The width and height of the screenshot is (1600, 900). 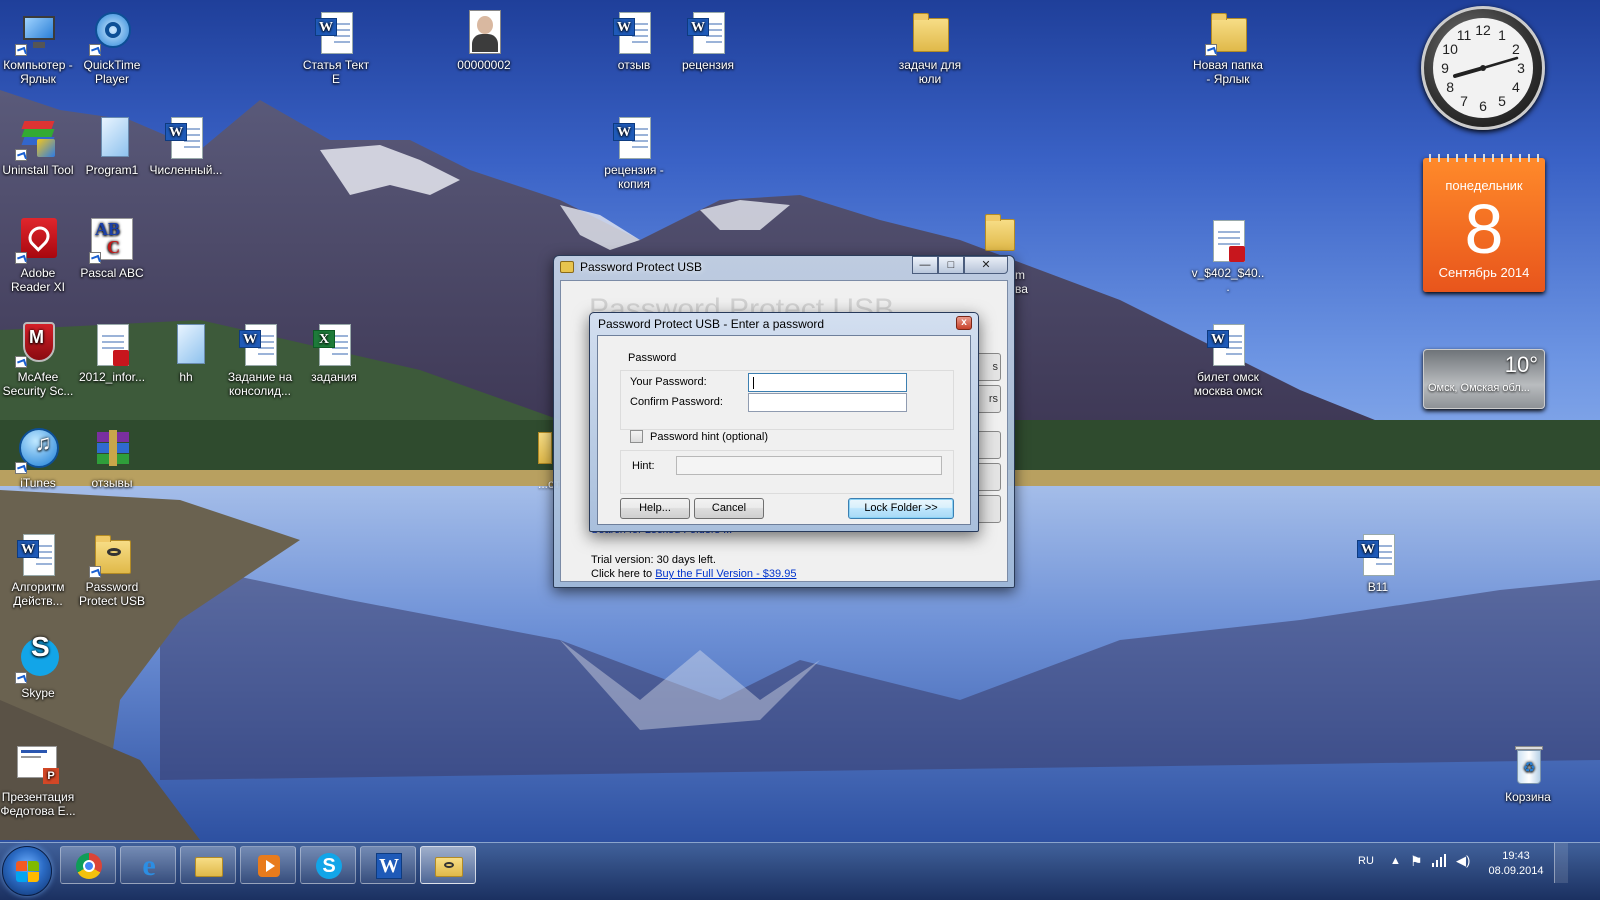 I want to click on password-hint-checkbox, so click(x=636, y=436).